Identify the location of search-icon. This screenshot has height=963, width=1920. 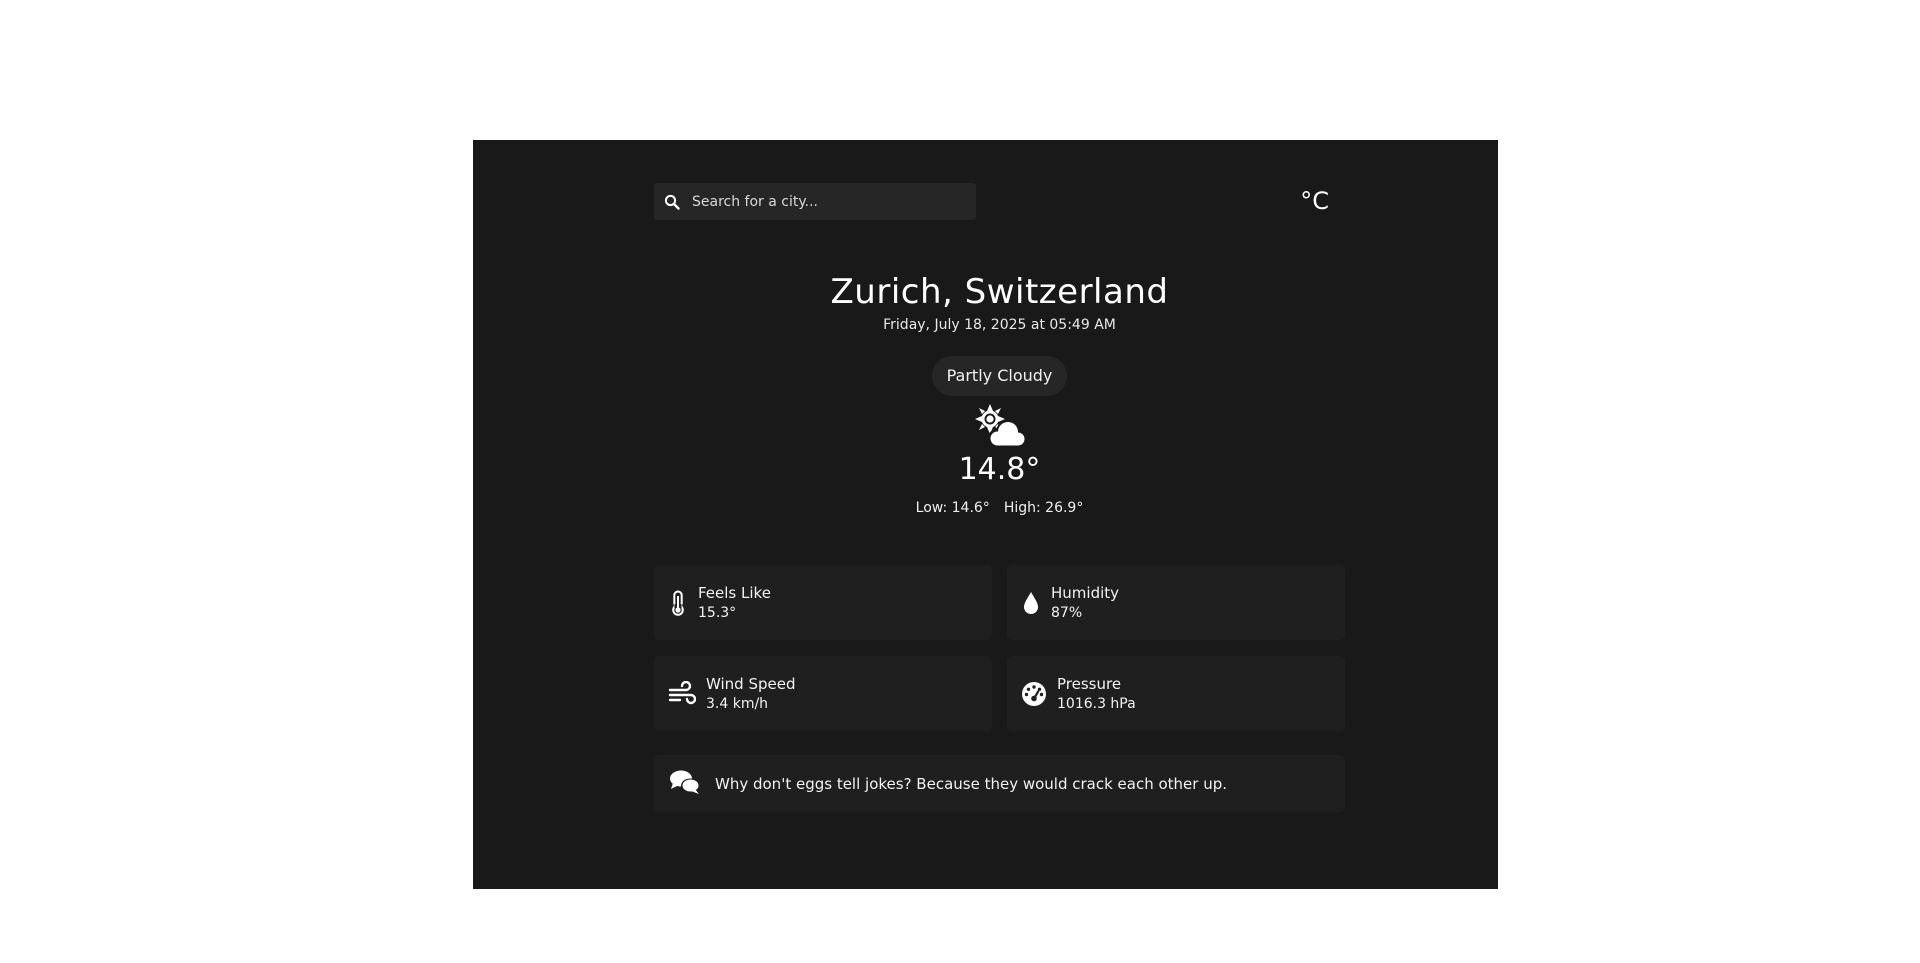
(672, 202).